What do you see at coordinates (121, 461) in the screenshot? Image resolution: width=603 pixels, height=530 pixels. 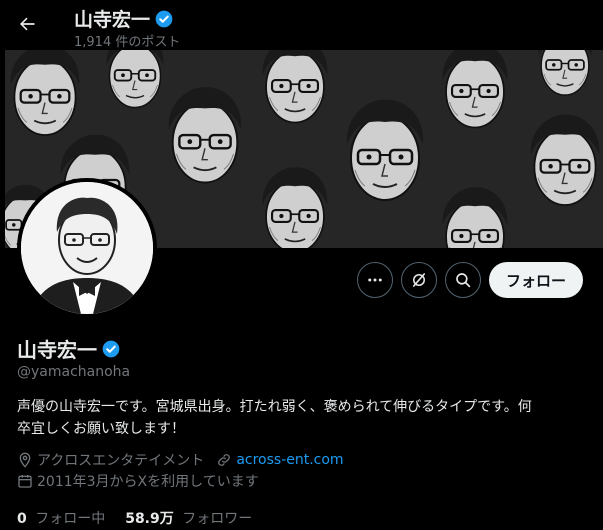 I see `profile-location: アクロスエンタテイメント` at bounding box center [121, 461].